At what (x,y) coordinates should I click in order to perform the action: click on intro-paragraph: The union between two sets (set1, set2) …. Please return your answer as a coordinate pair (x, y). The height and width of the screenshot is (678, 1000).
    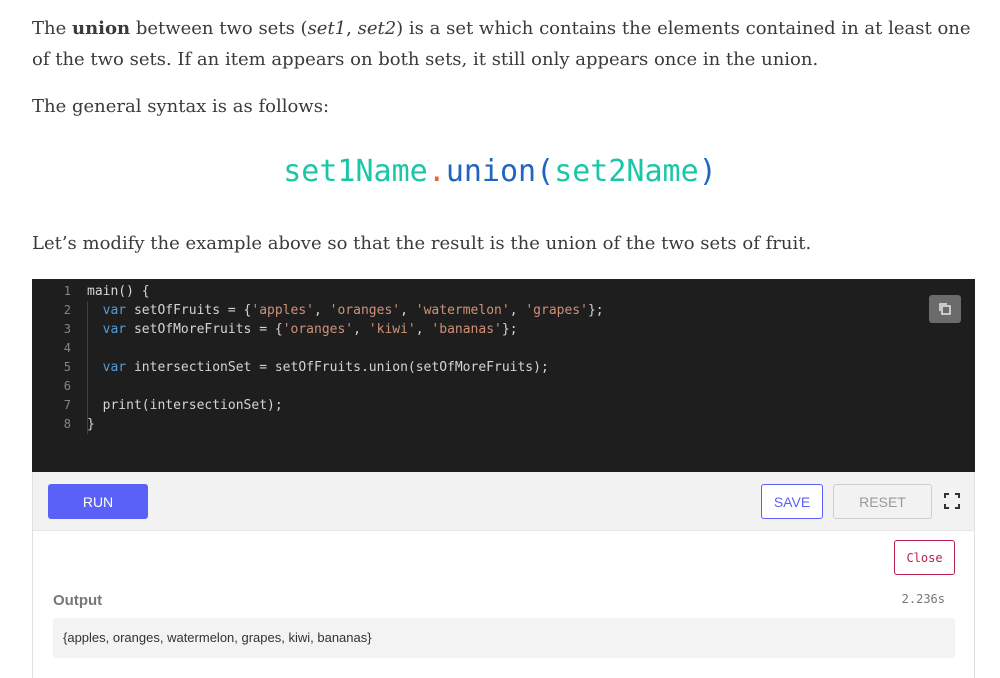
    Looking at the image, I should click on (501, 44).